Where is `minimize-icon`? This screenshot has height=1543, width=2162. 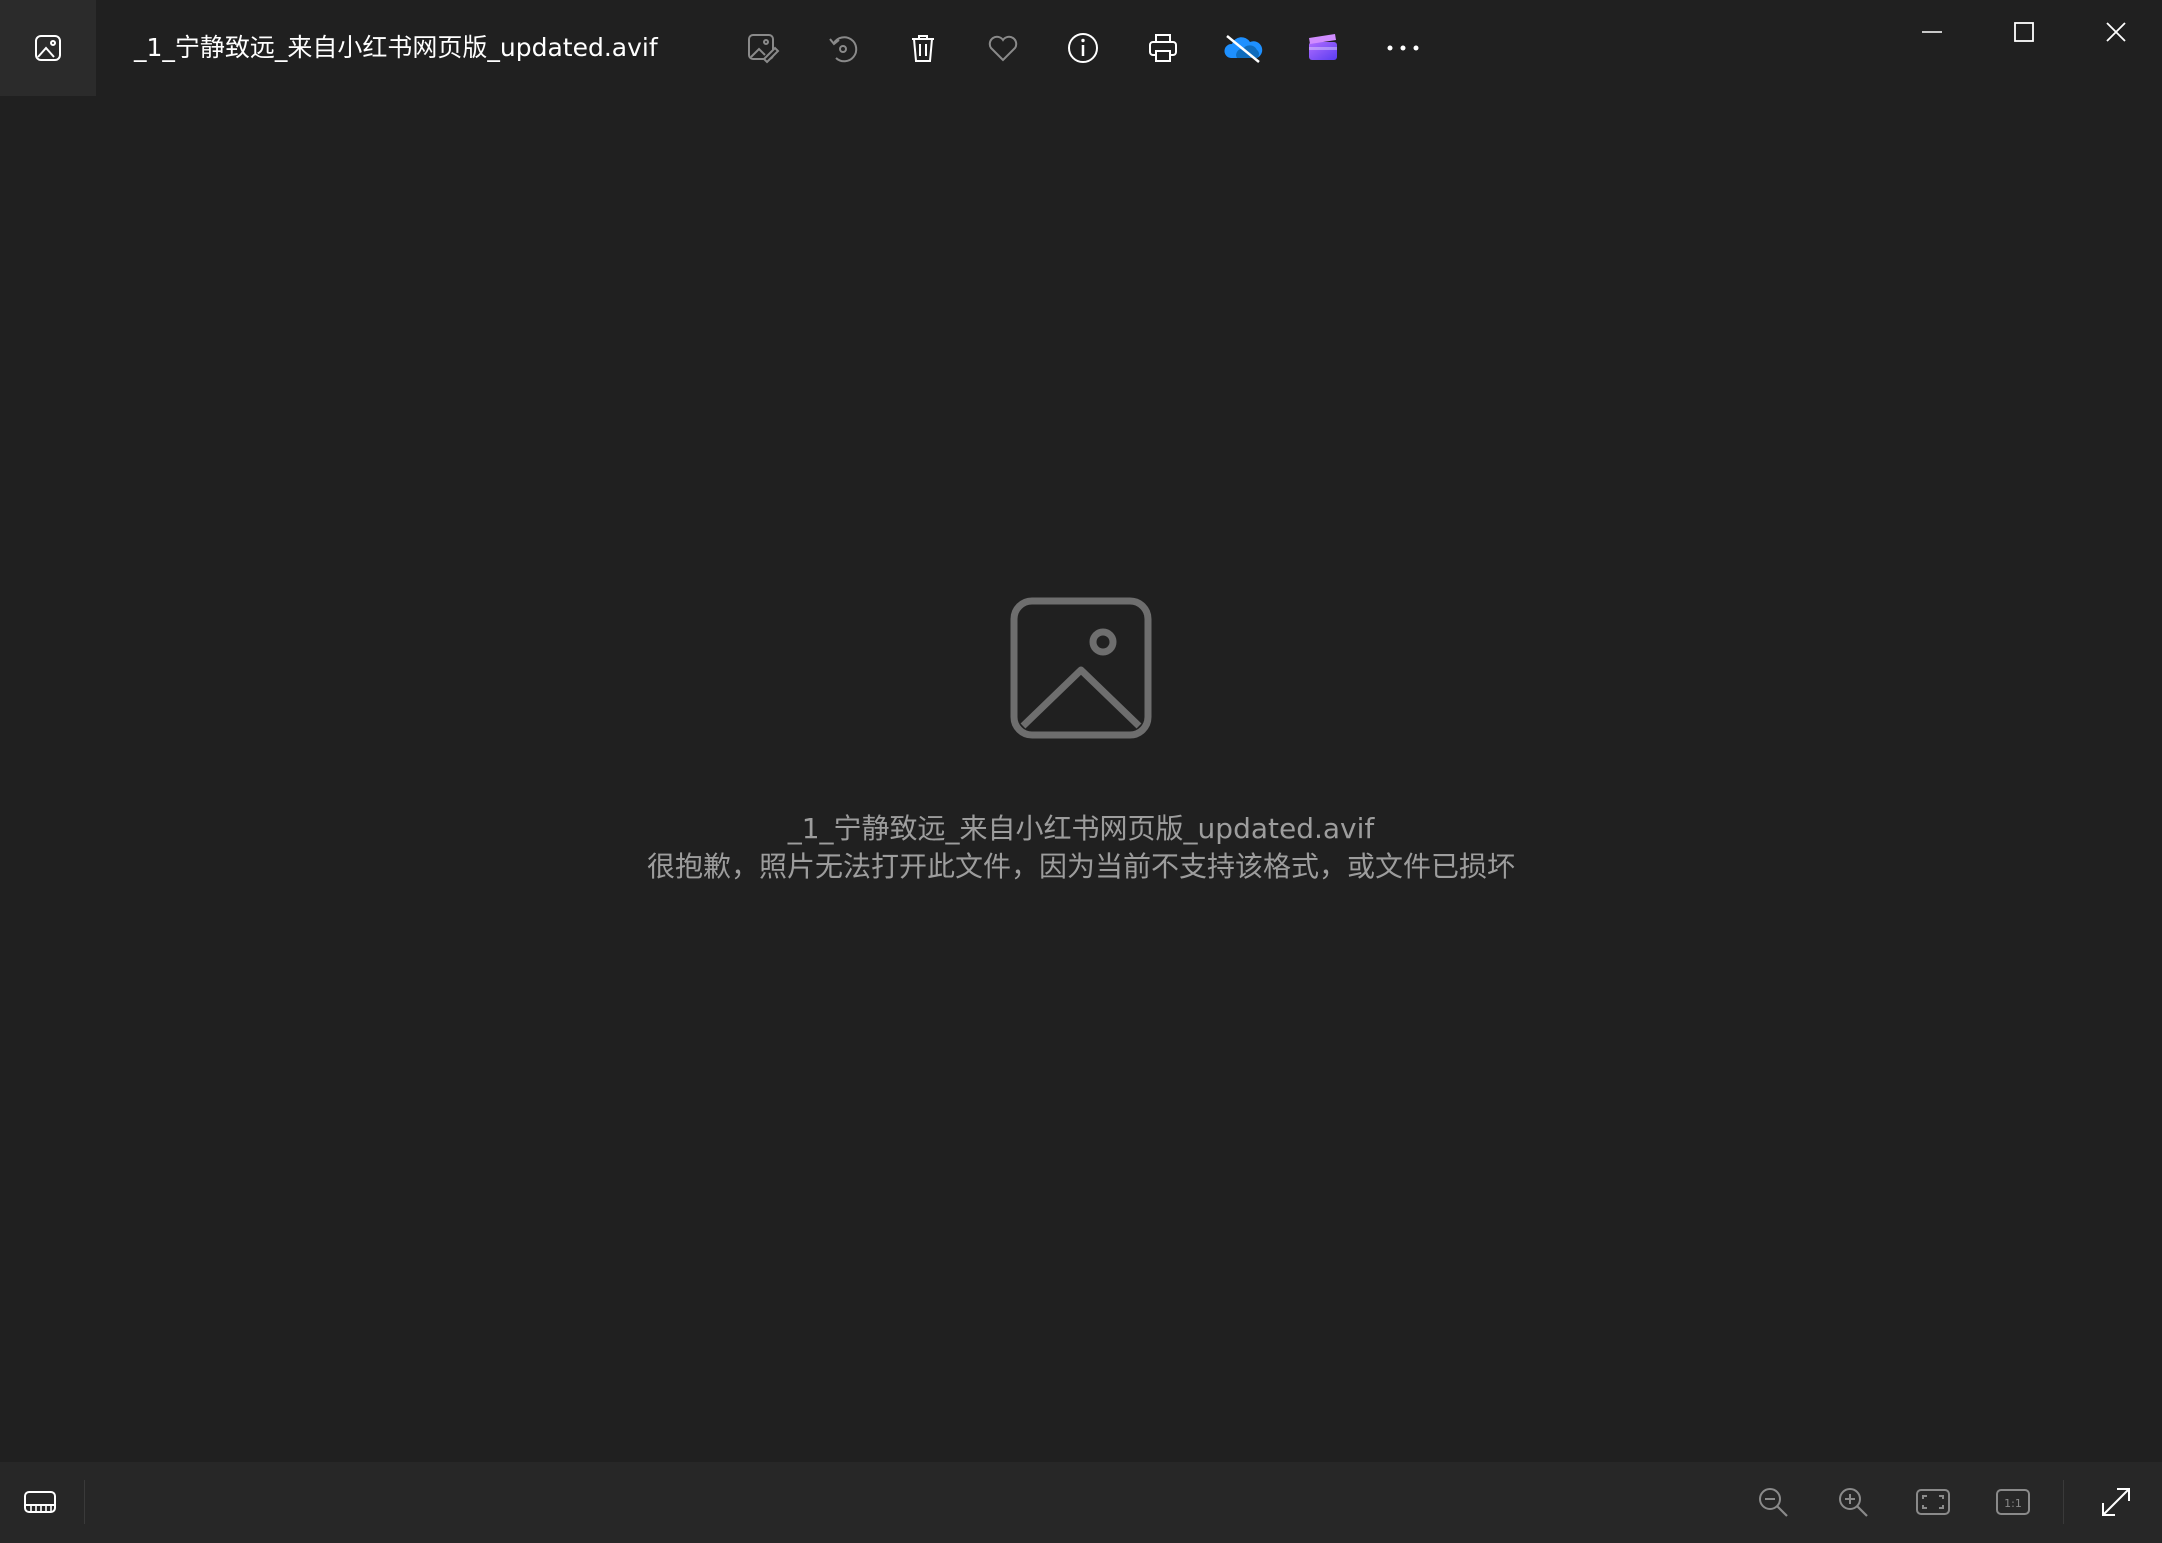
minimize-icon is located at coordinates (1932, 32).